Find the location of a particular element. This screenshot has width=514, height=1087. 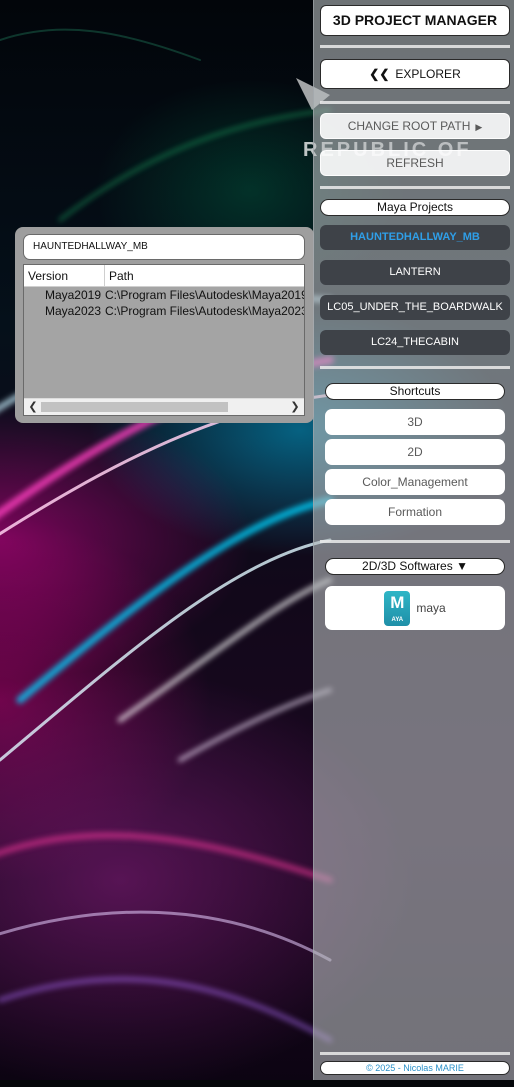

maya-icon-letter: M is located at coordinates (397, 602).